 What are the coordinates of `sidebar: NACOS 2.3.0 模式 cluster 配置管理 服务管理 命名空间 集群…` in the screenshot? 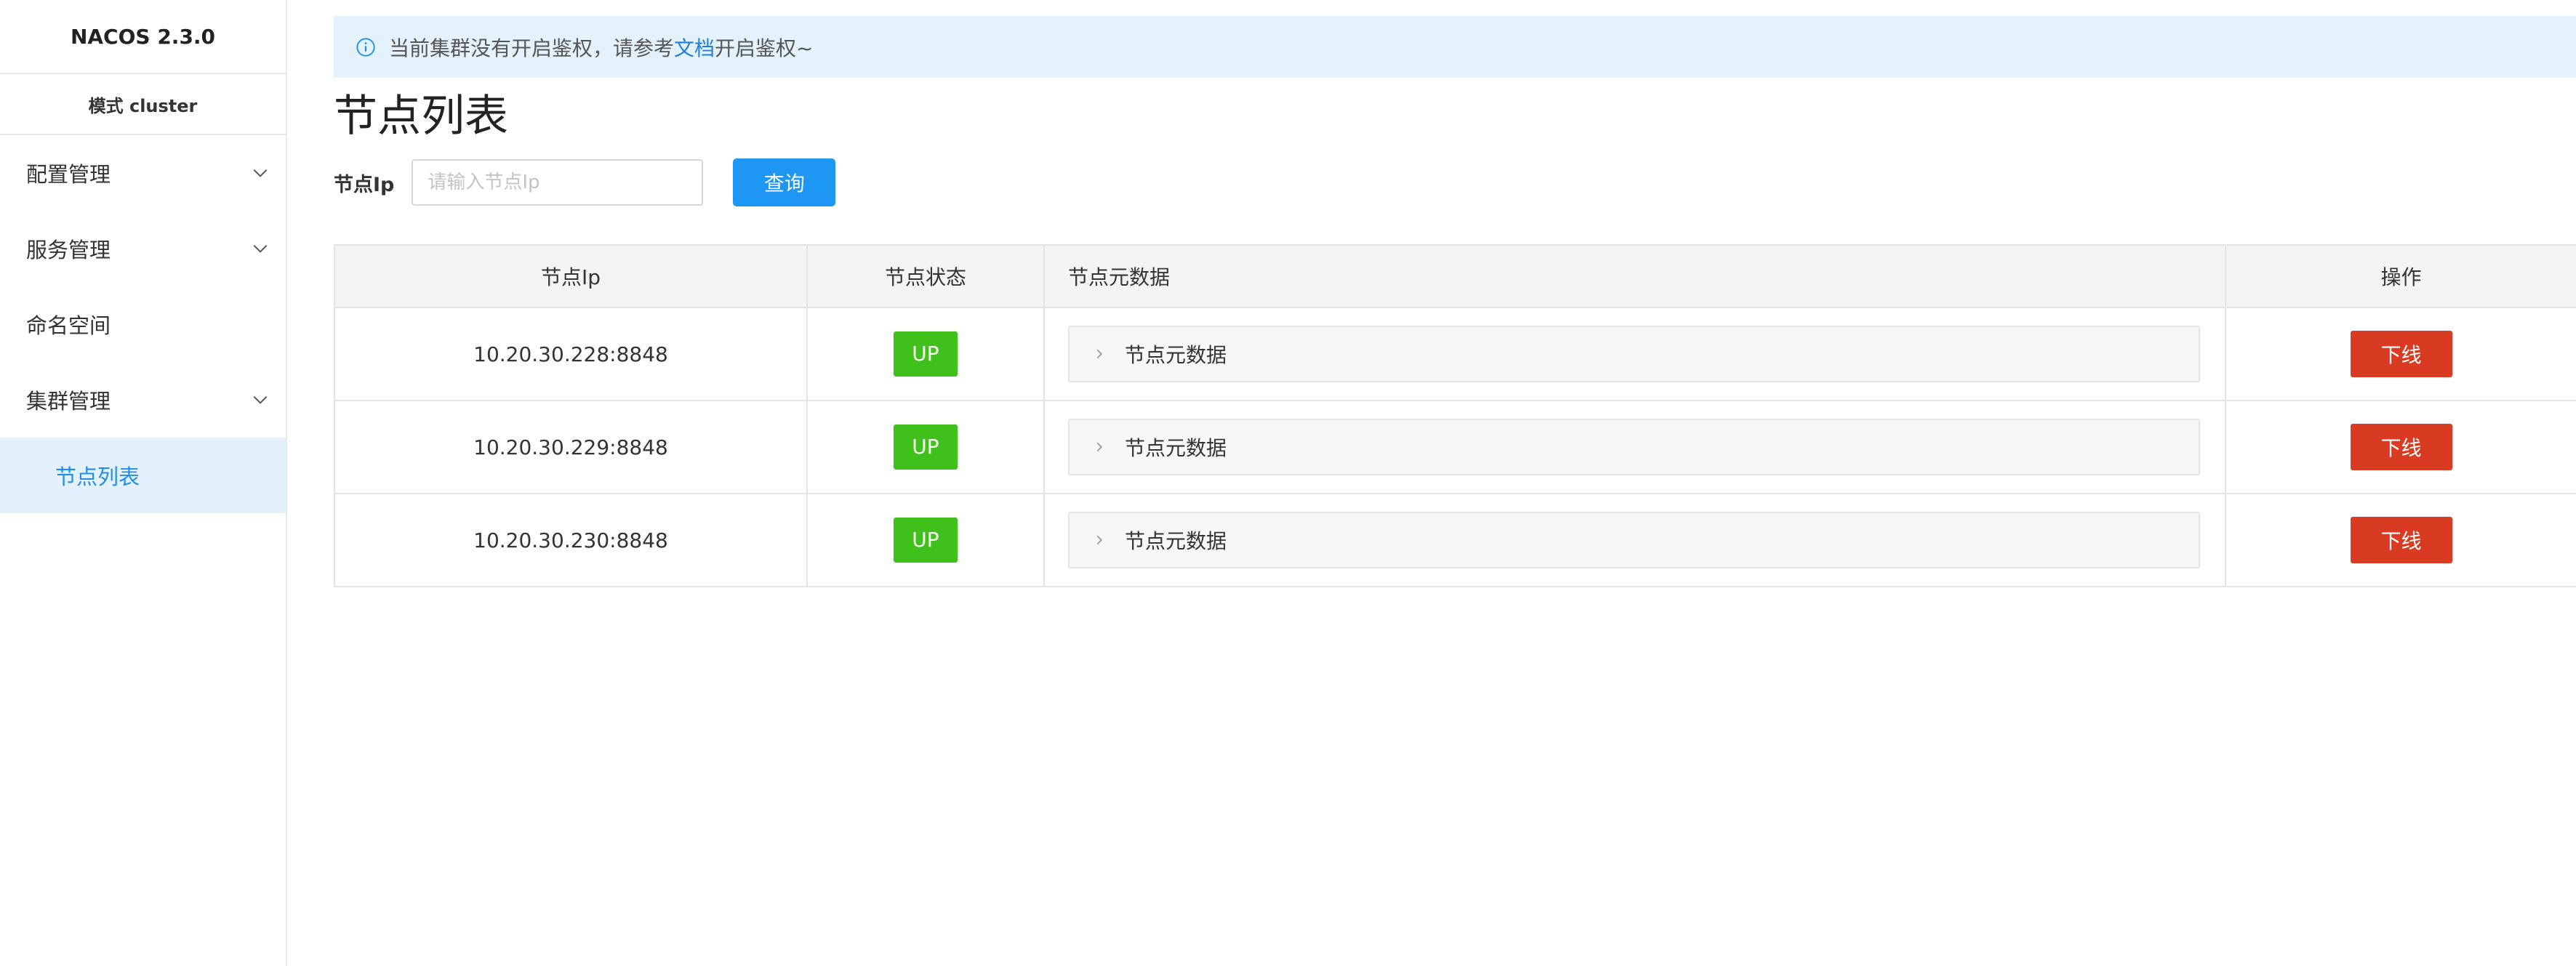 It's located at (143, 483).